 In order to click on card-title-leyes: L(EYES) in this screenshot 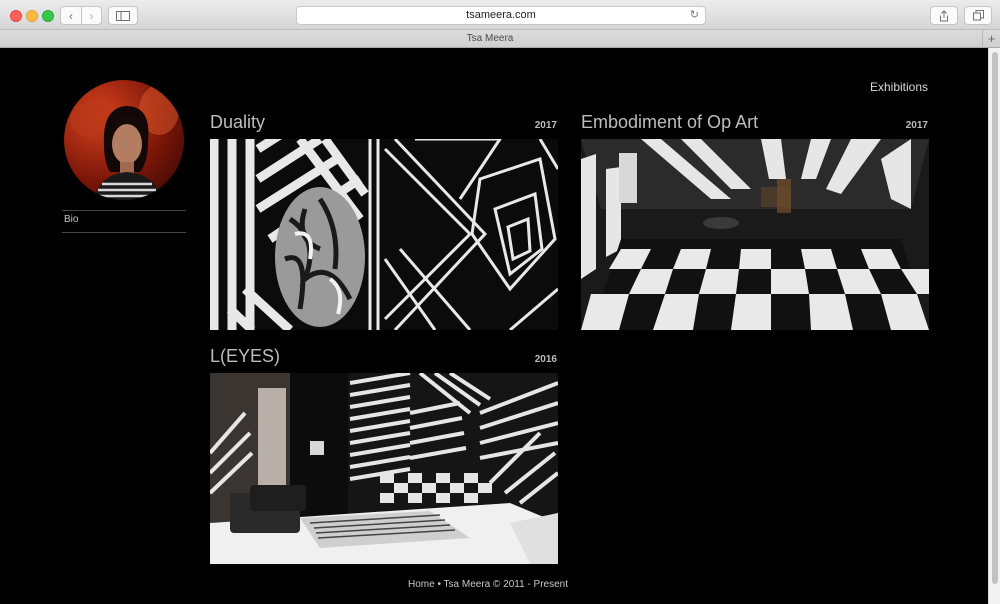, I will do `click(245, 356)`.